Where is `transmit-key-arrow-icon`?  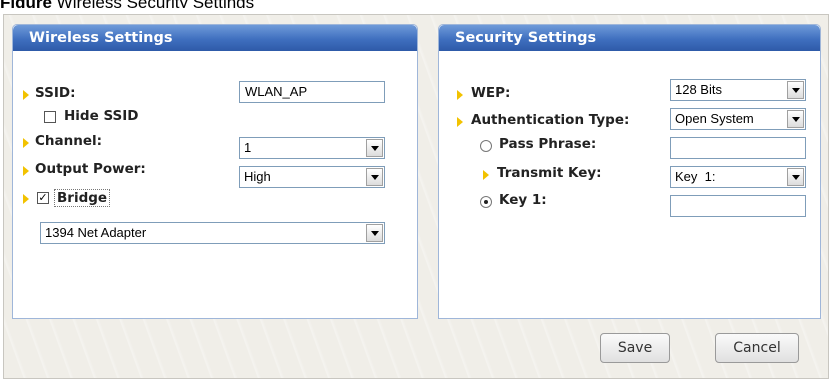 transmit-key-arrow-icon is located at coordinates (486, 175).